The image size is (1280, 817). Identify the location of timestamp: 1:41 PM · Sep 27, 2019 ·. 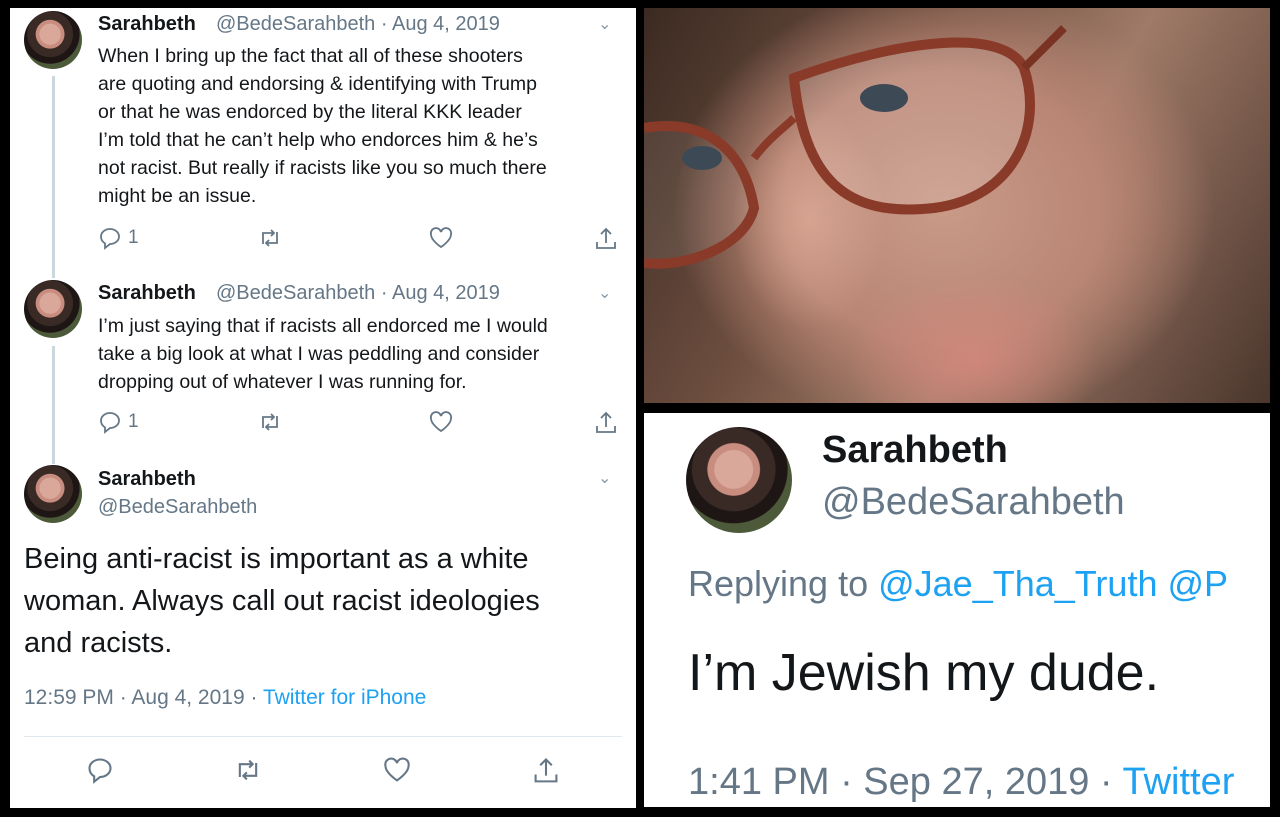
(905, 782).